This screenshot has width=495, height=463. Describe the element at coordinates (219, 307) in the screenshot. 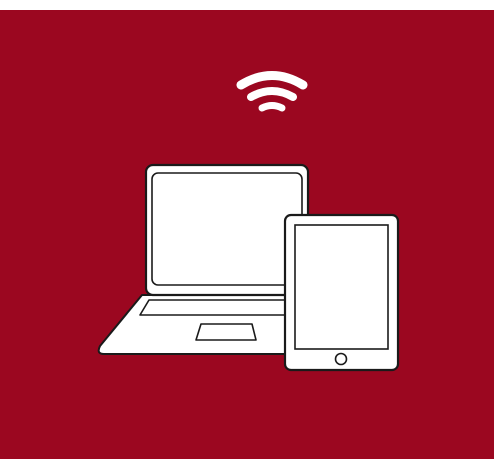

I see `laptop-keyboard` at that location.